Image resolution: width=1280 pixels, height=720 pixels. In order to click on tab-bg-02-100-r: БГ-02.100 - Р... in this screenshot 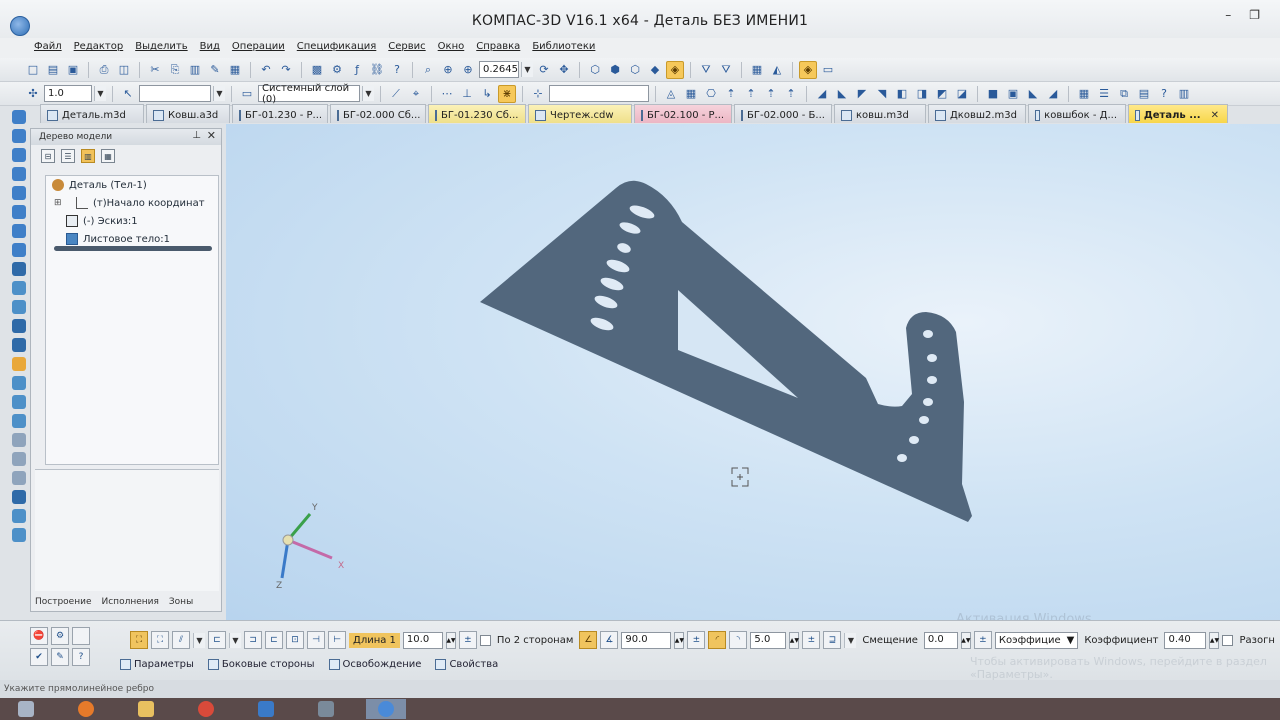, I will do `click(683, 113)`.